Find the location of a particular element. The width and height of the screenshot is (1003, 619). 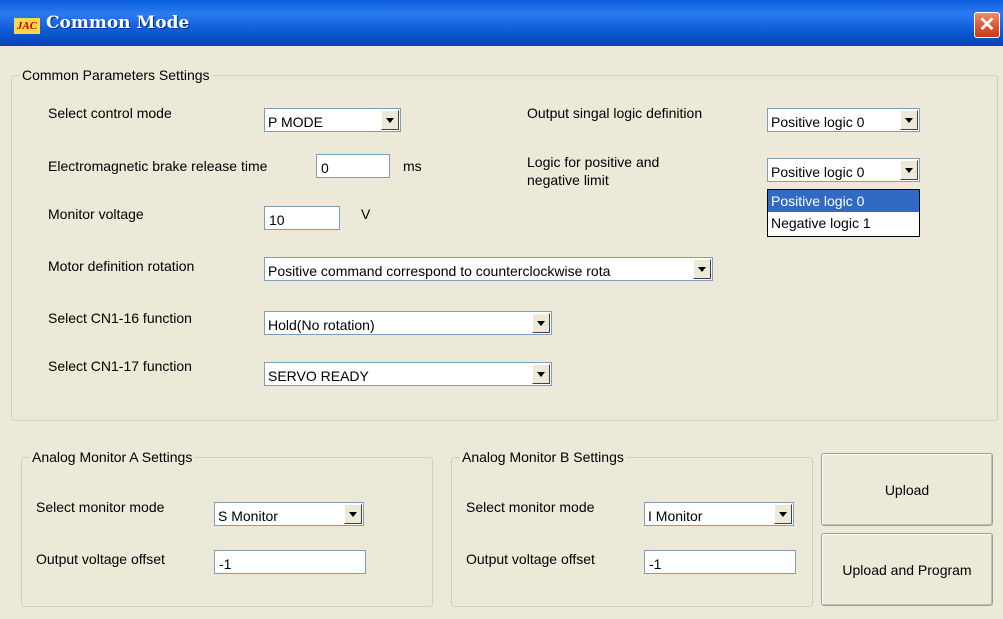

control-mode-value: P MODE is located at coordinates (295, 122).